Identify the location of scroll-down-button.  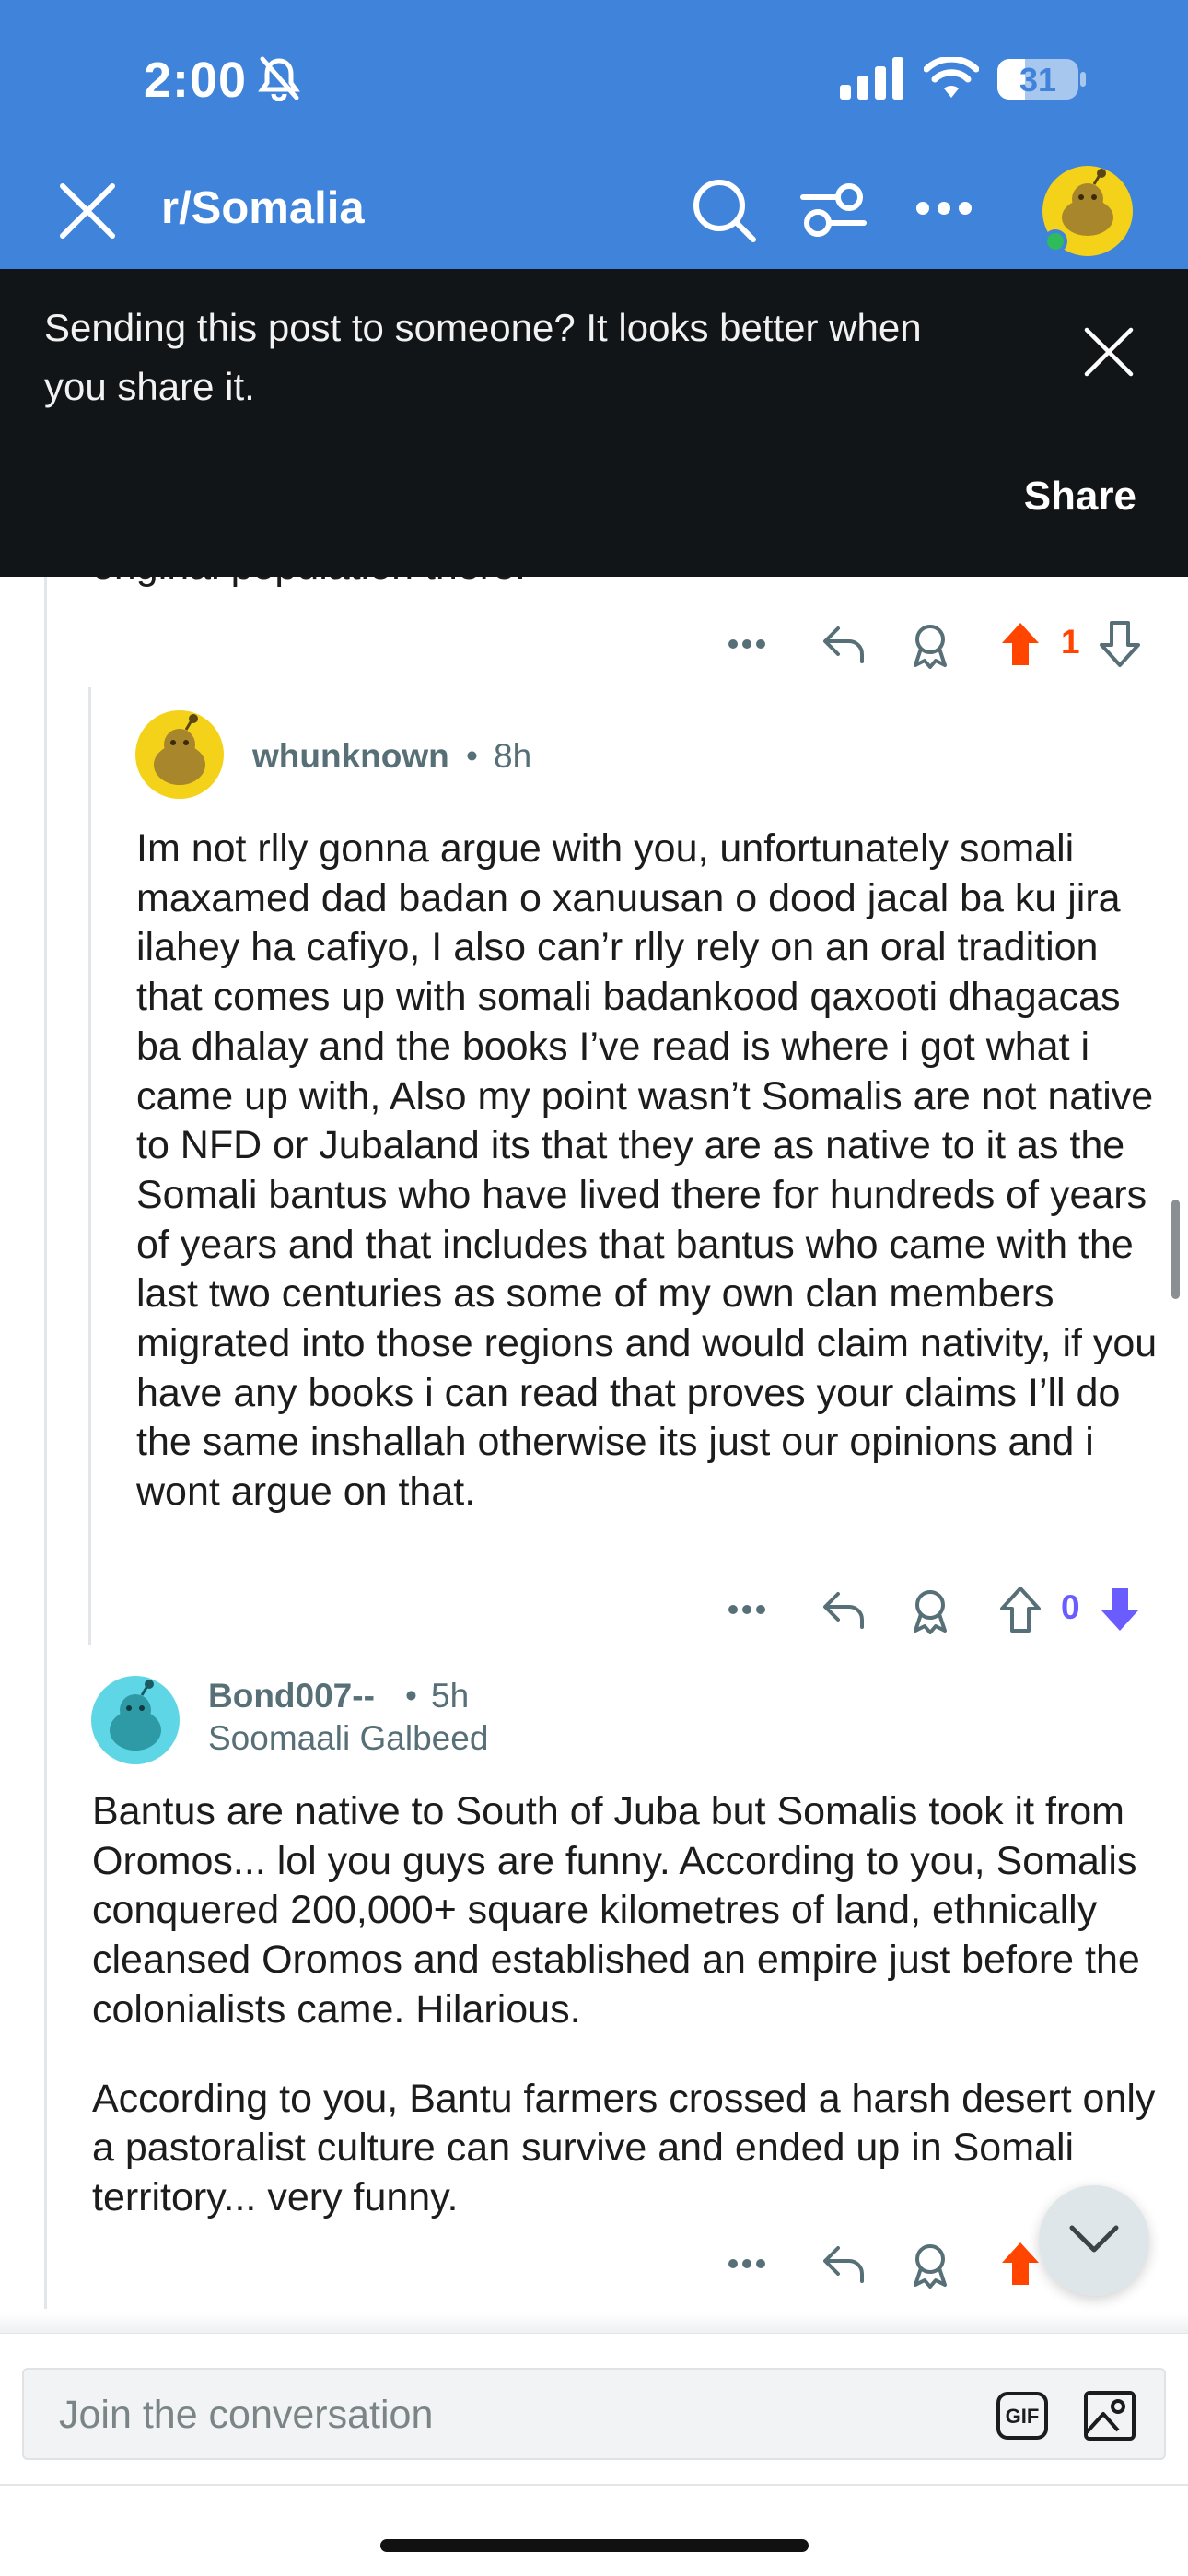
(1094, 2240).